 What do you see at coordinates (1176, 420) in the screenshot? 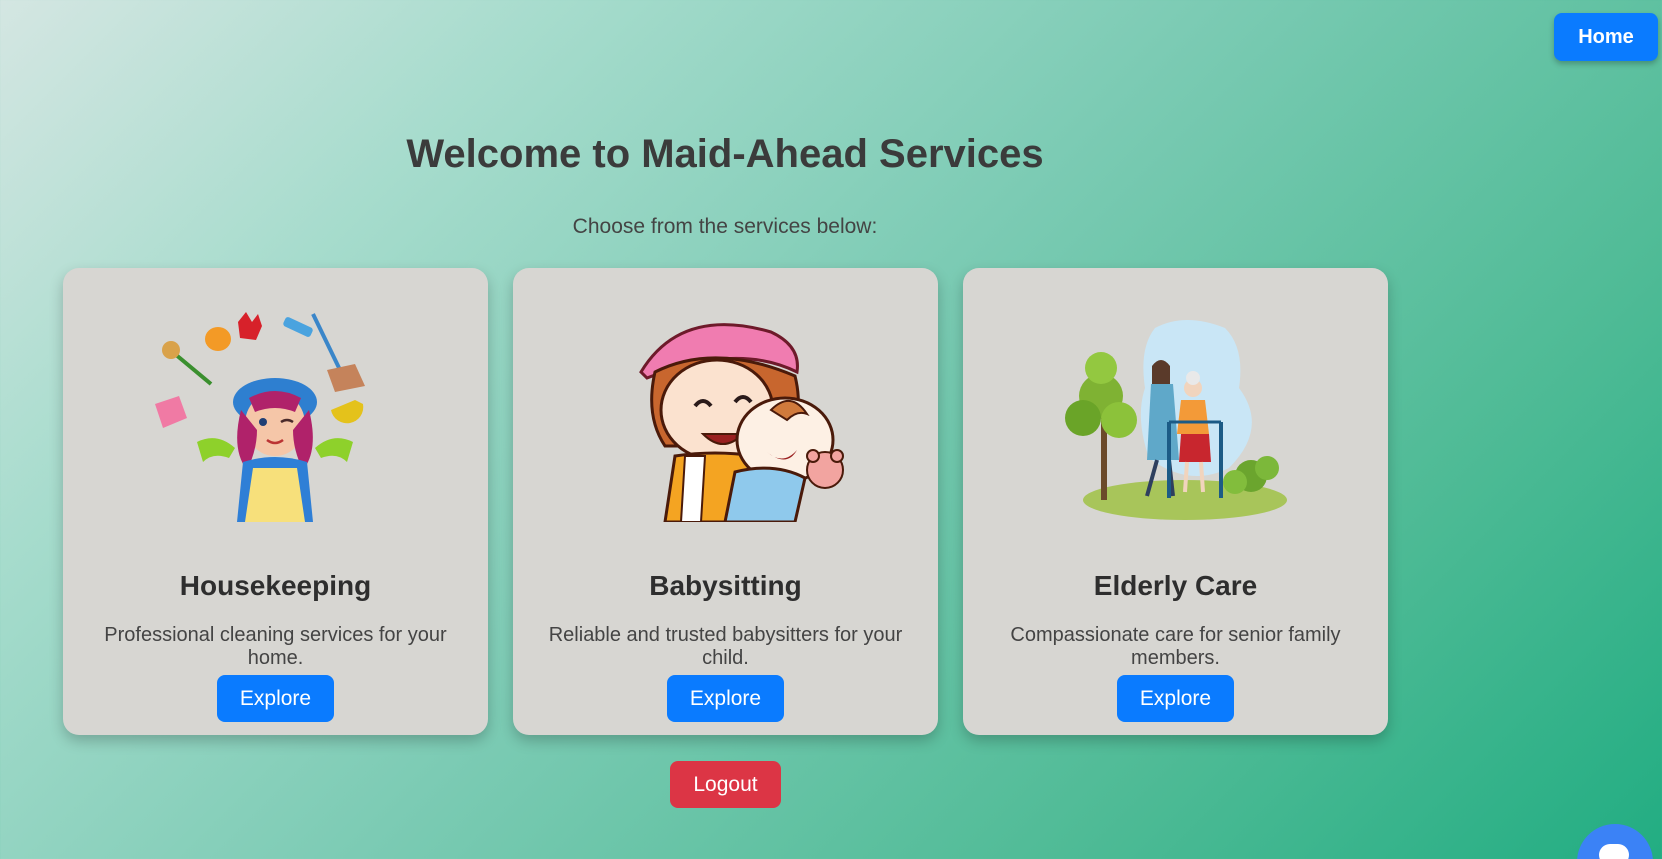
I see `elderly-care-illustration` at bounding box center [1176, 420].